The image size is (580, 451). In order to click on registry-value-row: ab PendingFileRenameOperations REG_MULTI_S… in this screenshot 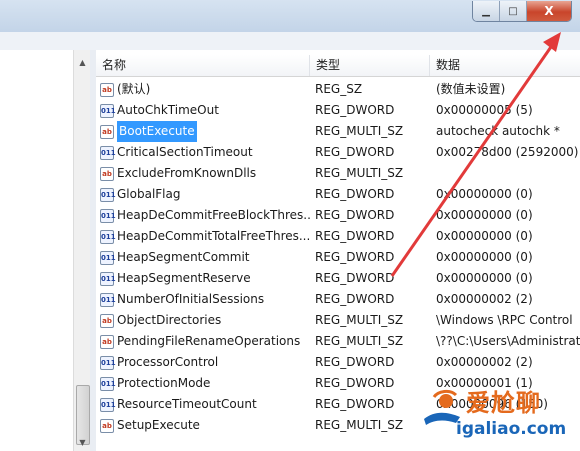, I will do `click(338, 341)`.